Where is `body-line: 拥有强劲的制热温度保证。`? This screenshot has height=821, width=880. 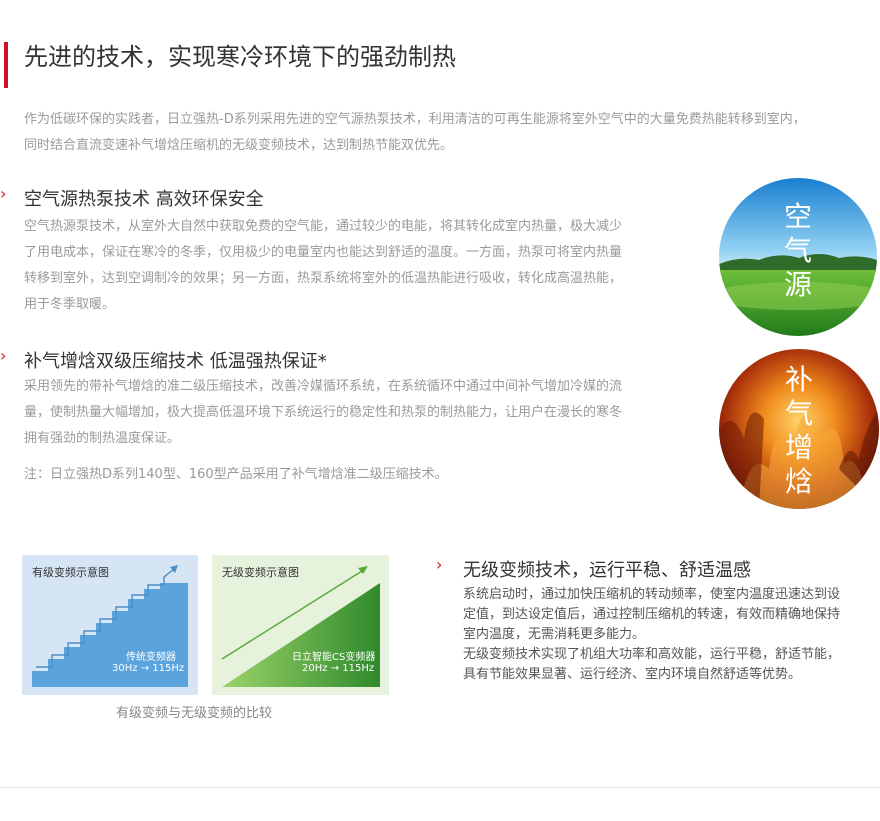
body-line: 拥有强劲的制热温度保证。 is located at coordinates (102, 438).